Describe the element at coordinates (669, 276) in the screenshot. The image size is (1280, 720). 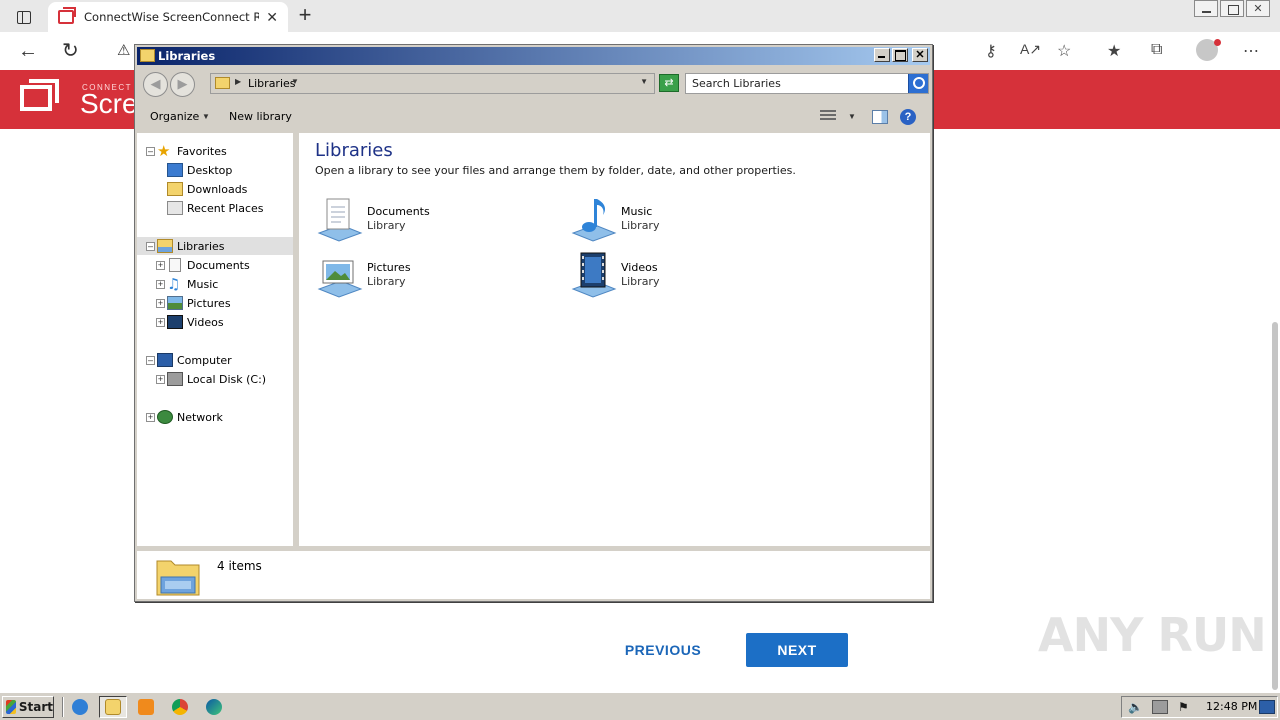
I see `library-item-videos: Videos Library` at that location.